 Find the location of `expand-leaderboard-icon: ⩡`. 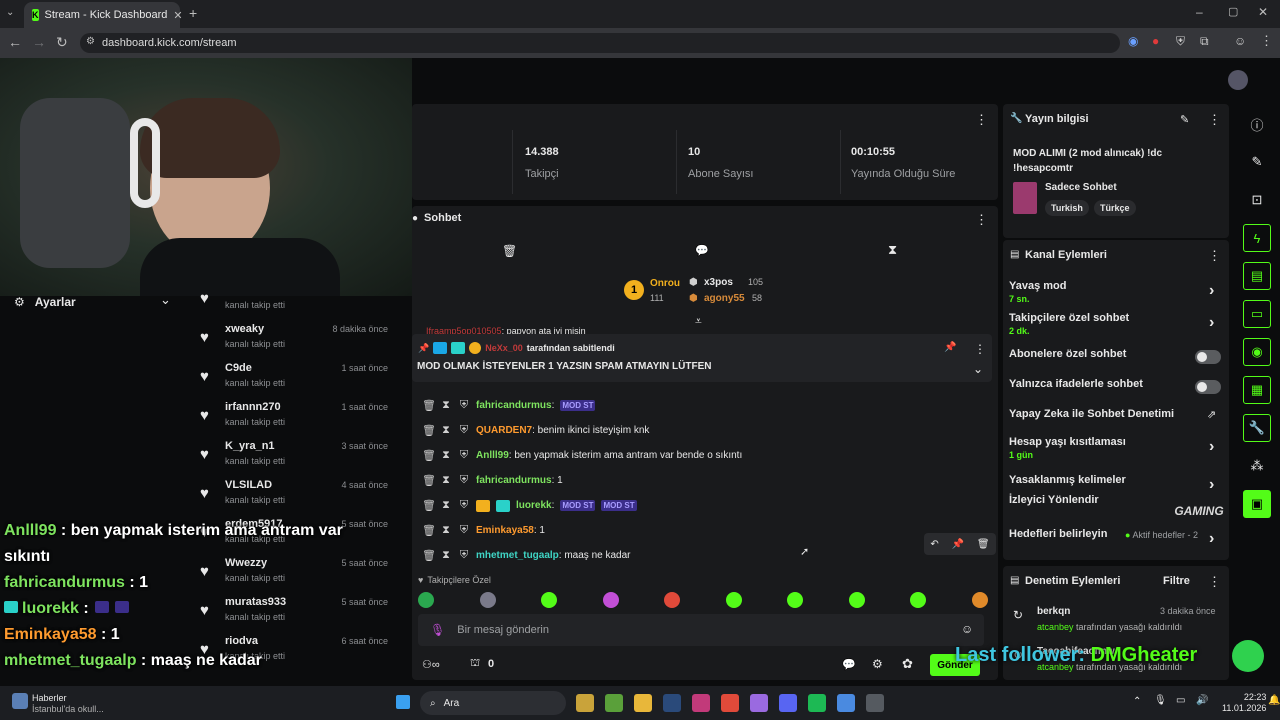

expand-leaderboard-icon: ⩡ is located at coordinates (698, 321).